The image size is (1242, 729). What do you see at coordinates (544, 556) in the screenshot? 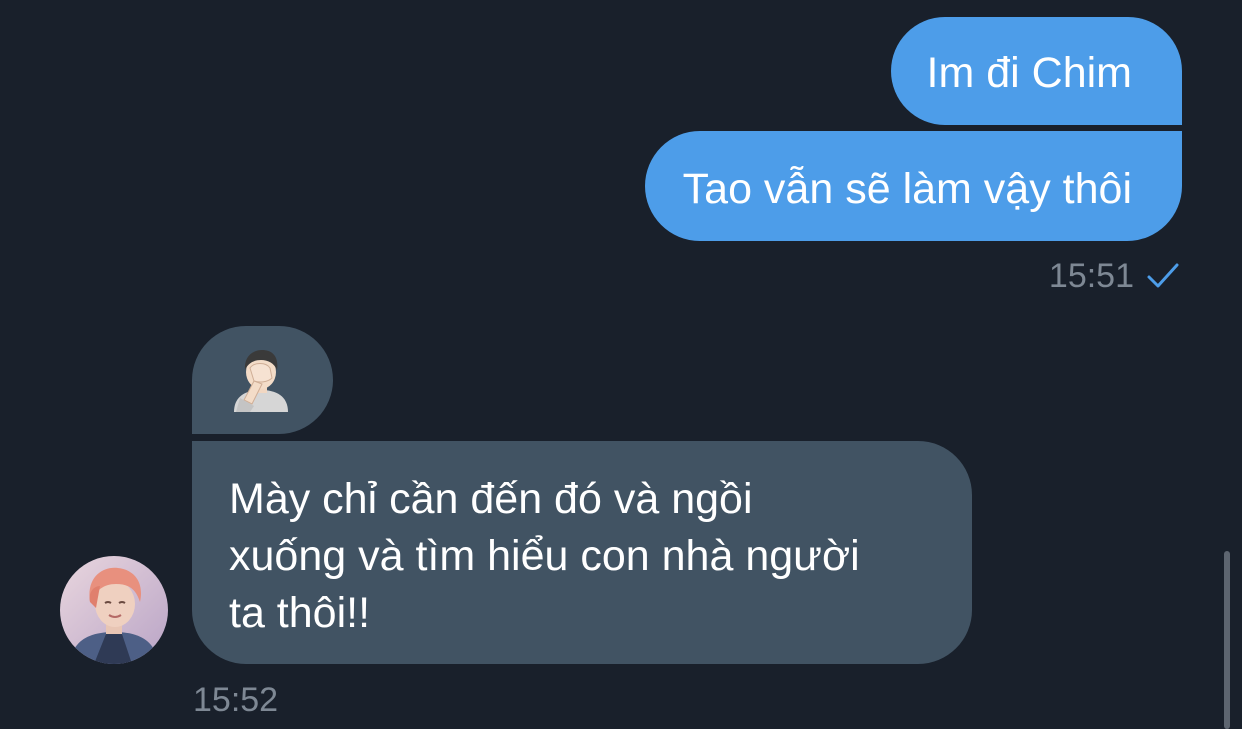
I see `message-text-line: xuống và tìm hiểu con nhà người` at bounding box center [544, 556].